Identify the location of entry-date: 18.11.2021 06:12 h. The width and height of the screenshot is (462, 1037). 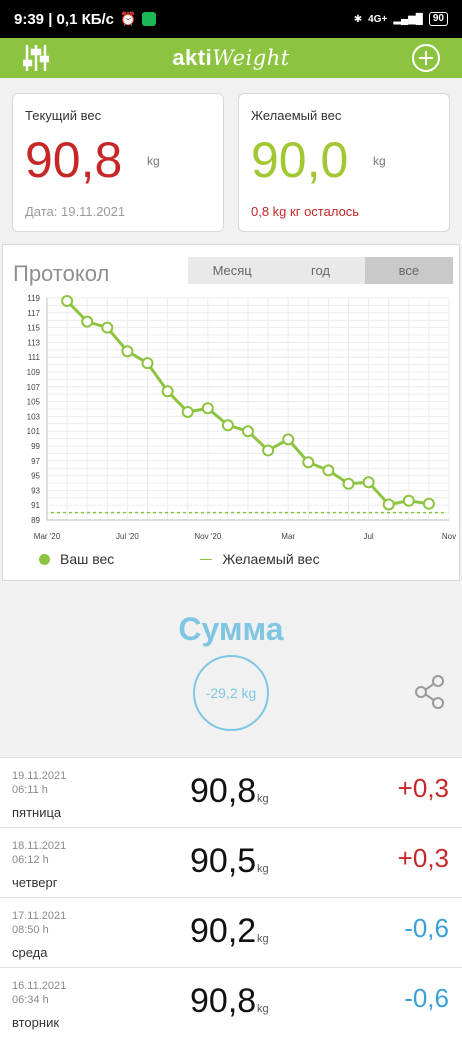
(39, 853).